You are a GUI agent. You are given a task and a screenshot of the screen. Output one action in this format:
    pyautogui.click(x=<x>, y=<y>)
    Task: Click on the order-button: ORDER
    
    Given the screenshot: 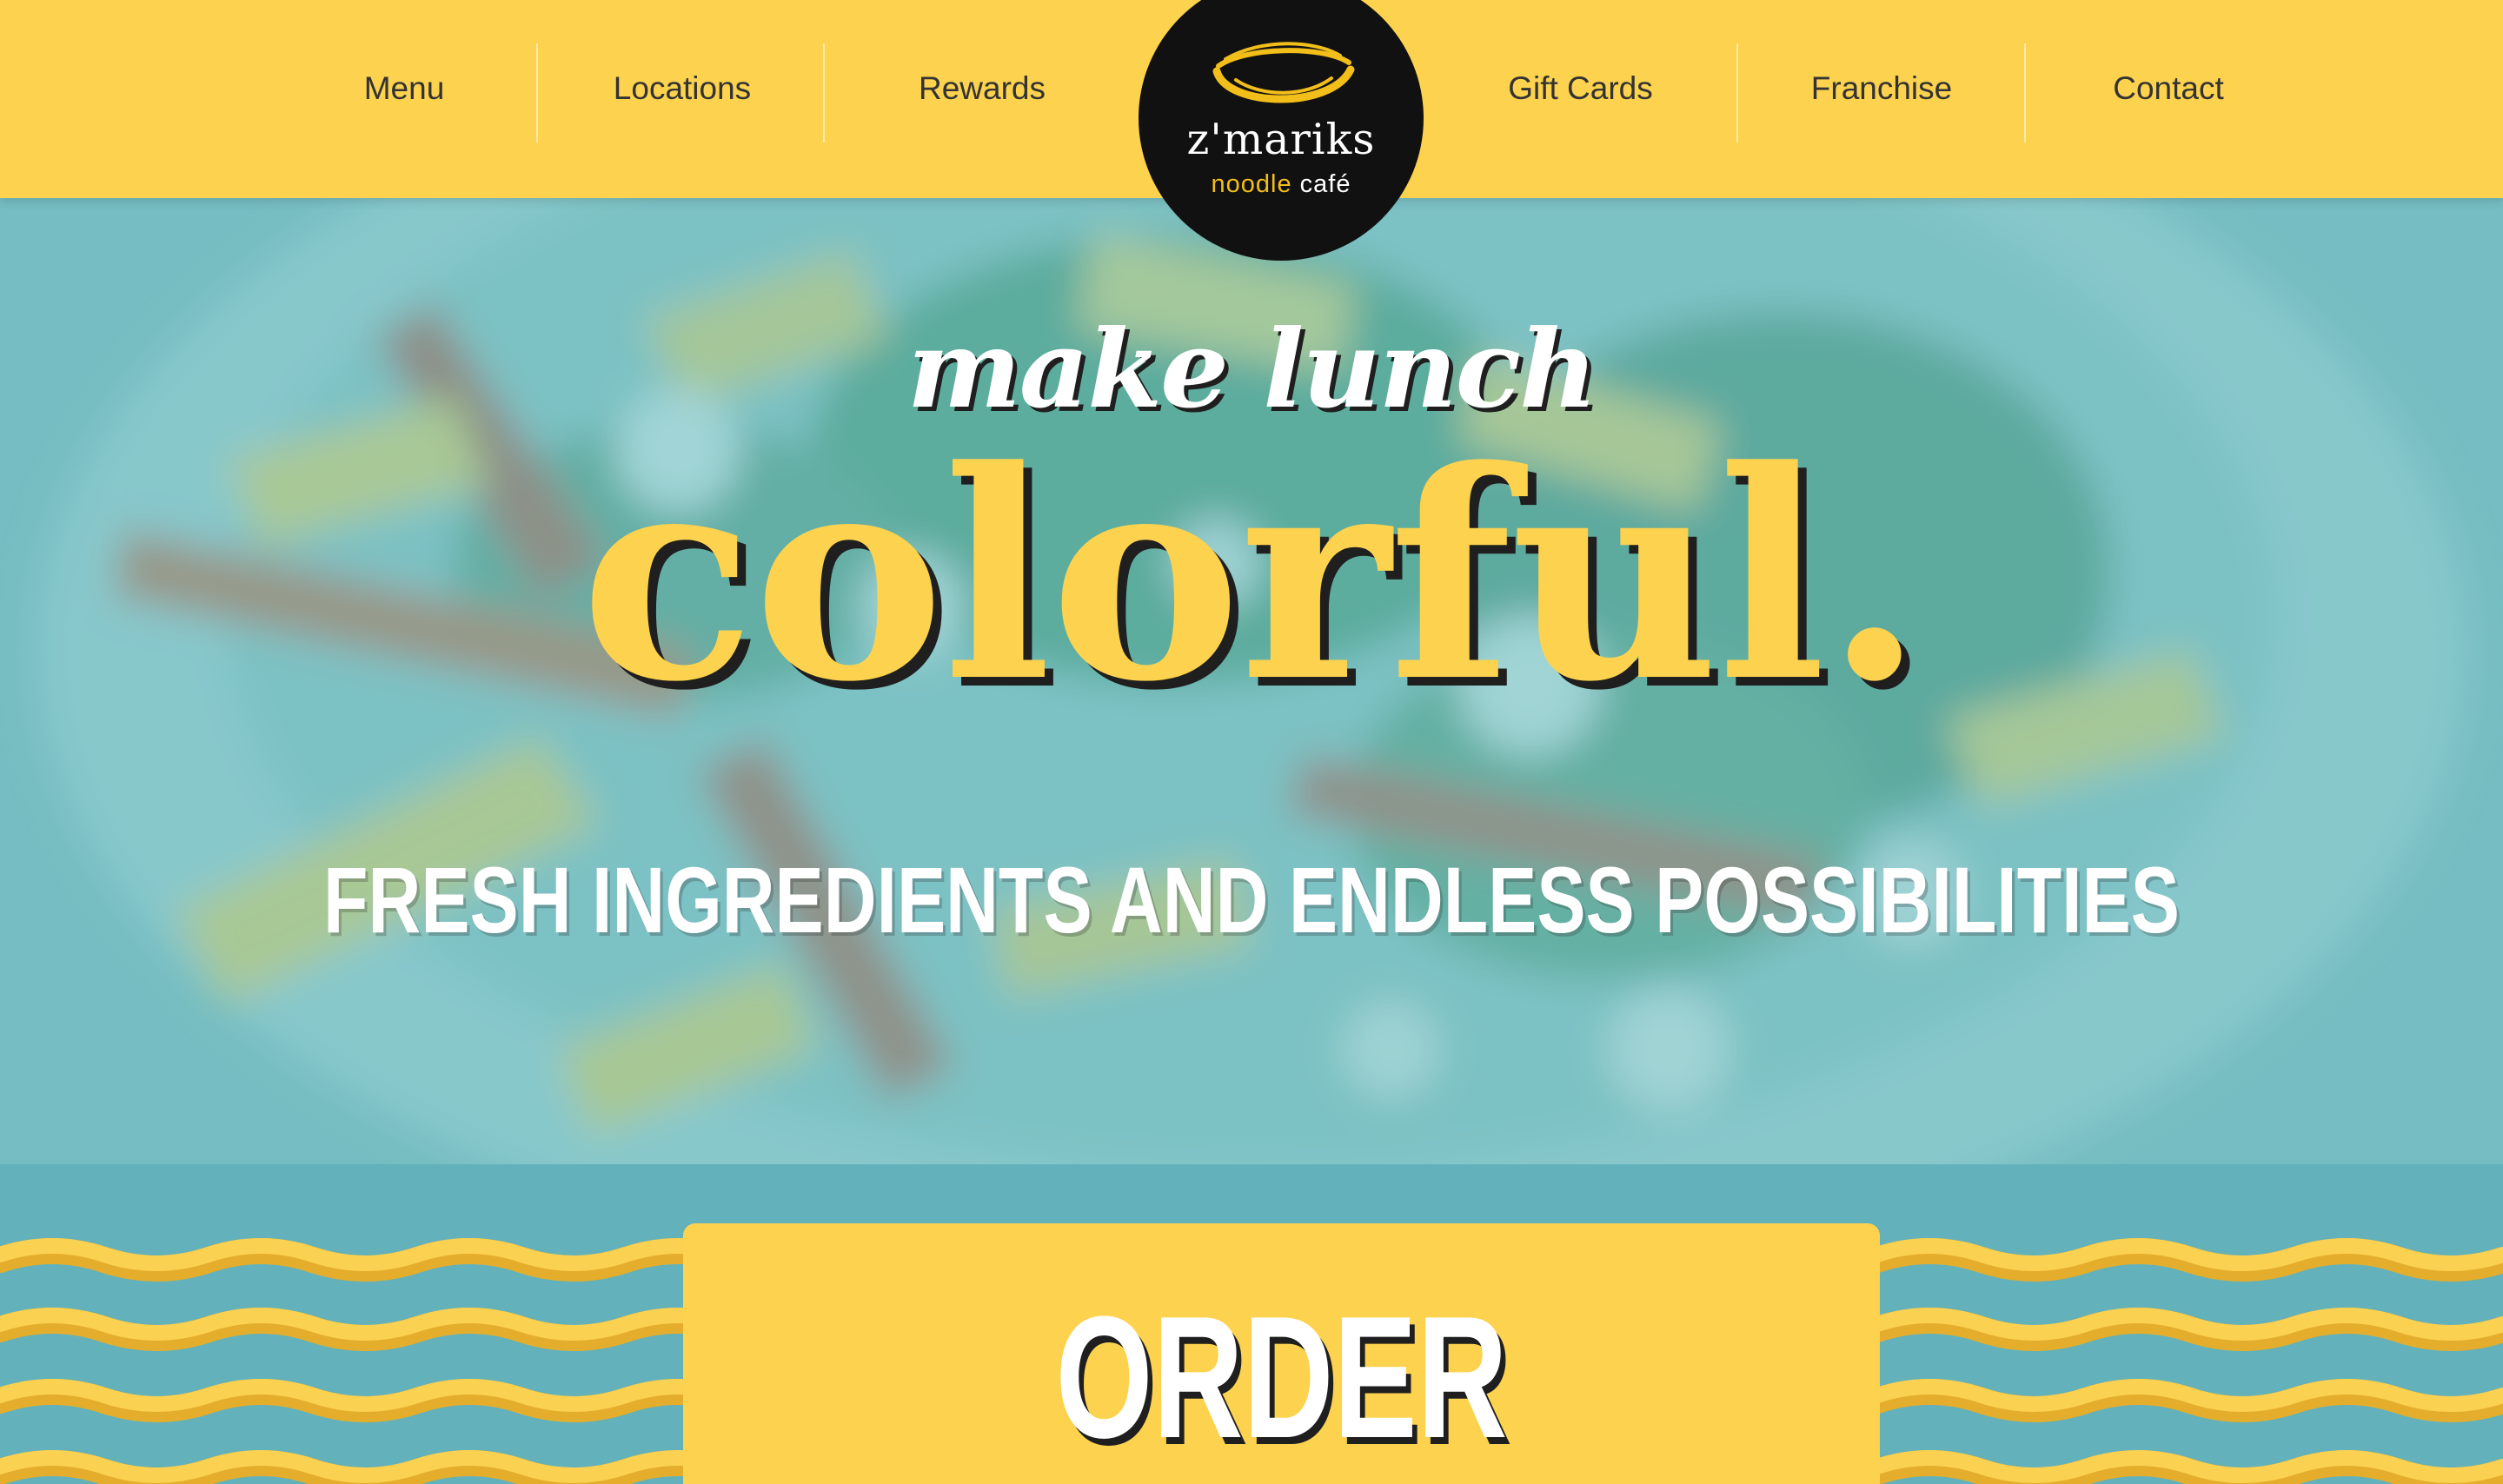 What is the action you would take?
    pyautogui.click(x=1281, y=1353)
    